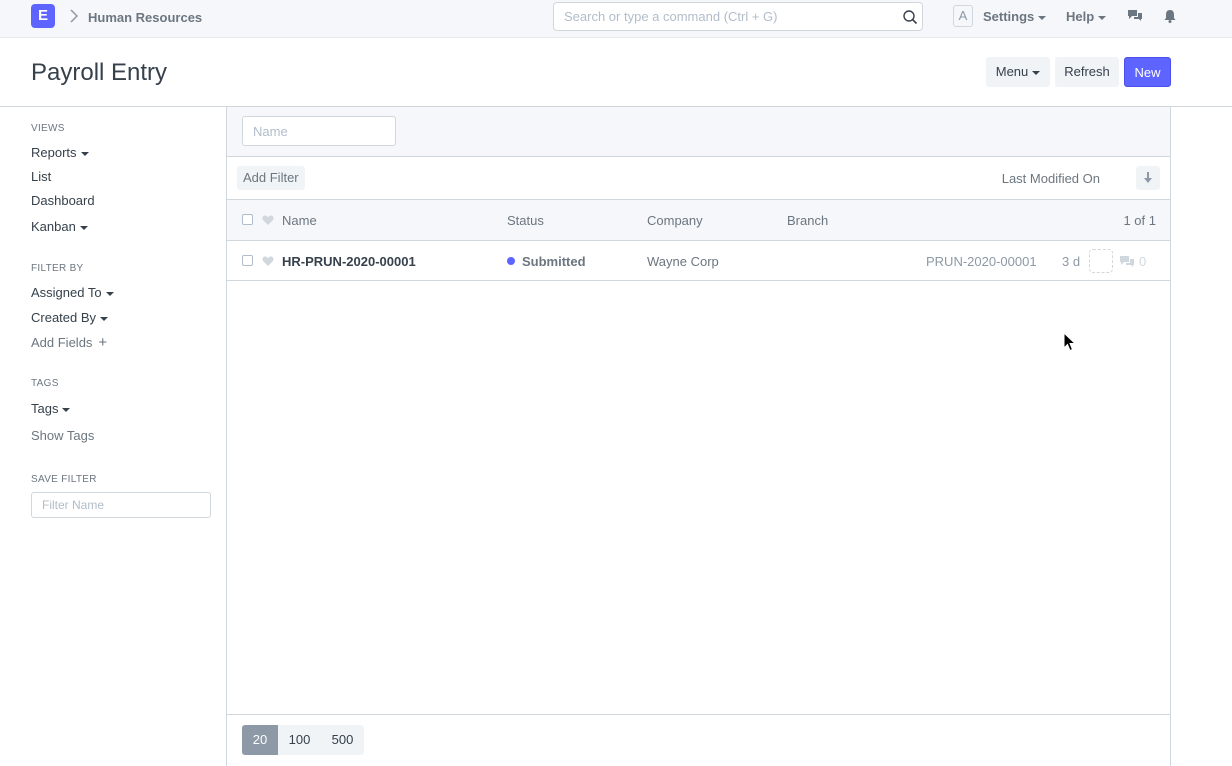 The width and height of the screenshot is (1232, 766). Describe the element at coordinates (64, 317) in the screenshot. I see `created-by-label: Created By` at that location.